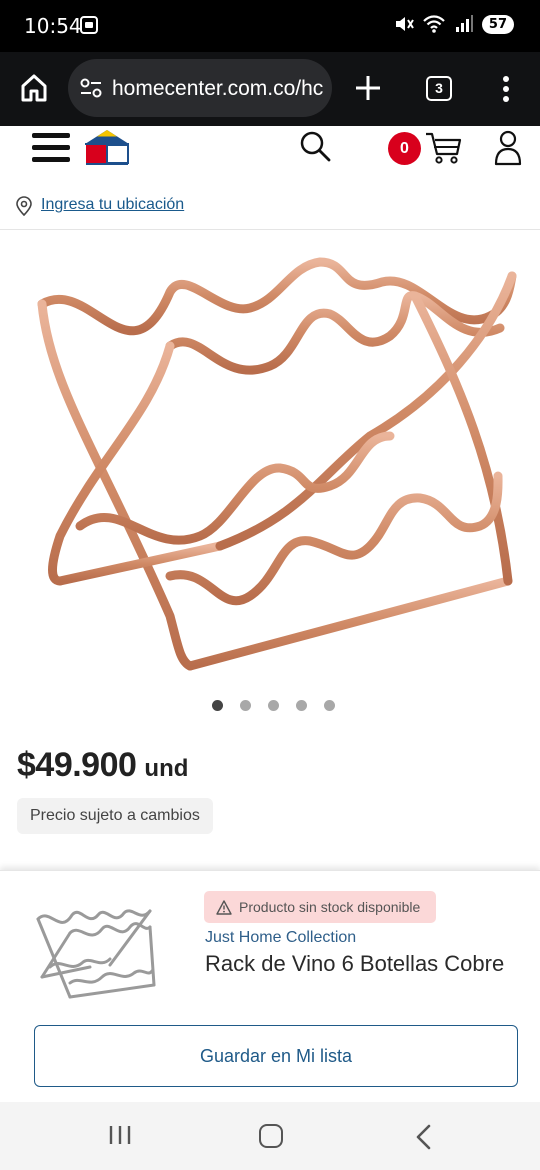  What do you see at coordinates (34, 88) in the screenshot?
I see `home-icon` at bounding box center [34, 88].